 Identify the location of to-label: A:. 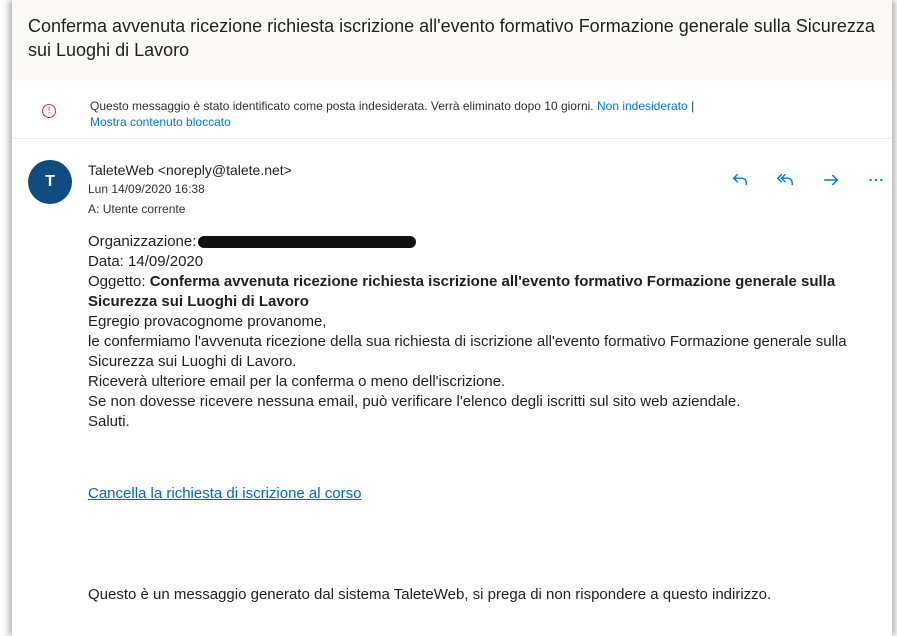
(94, 209).